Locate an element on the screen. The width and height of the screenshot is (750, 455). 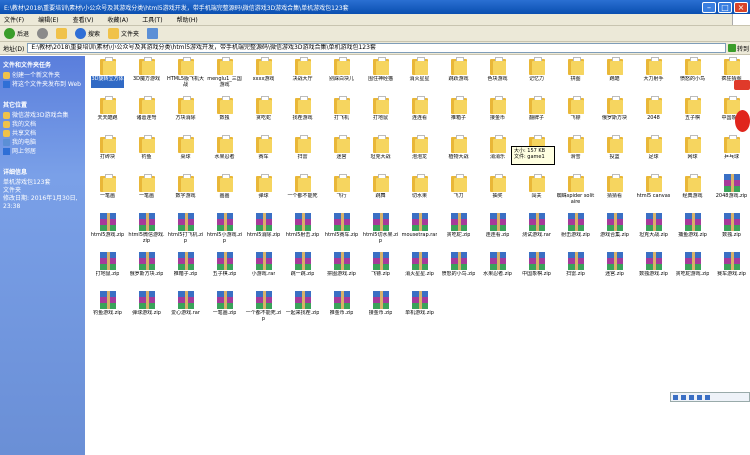
archive-item: 捕鱼游戏.zip is located at coordinates (692, 232).